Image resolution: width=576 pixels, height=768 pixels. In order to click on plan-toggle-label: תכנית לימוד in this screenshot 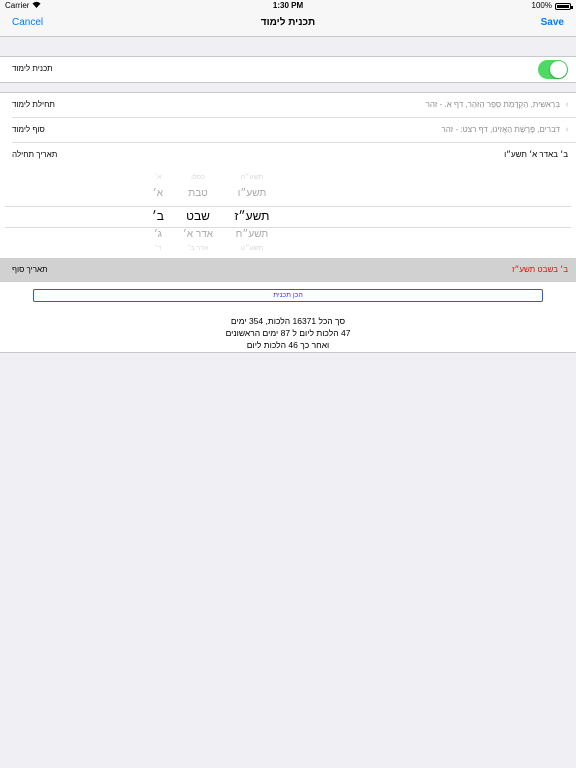, I will do `click(32, 68)`.